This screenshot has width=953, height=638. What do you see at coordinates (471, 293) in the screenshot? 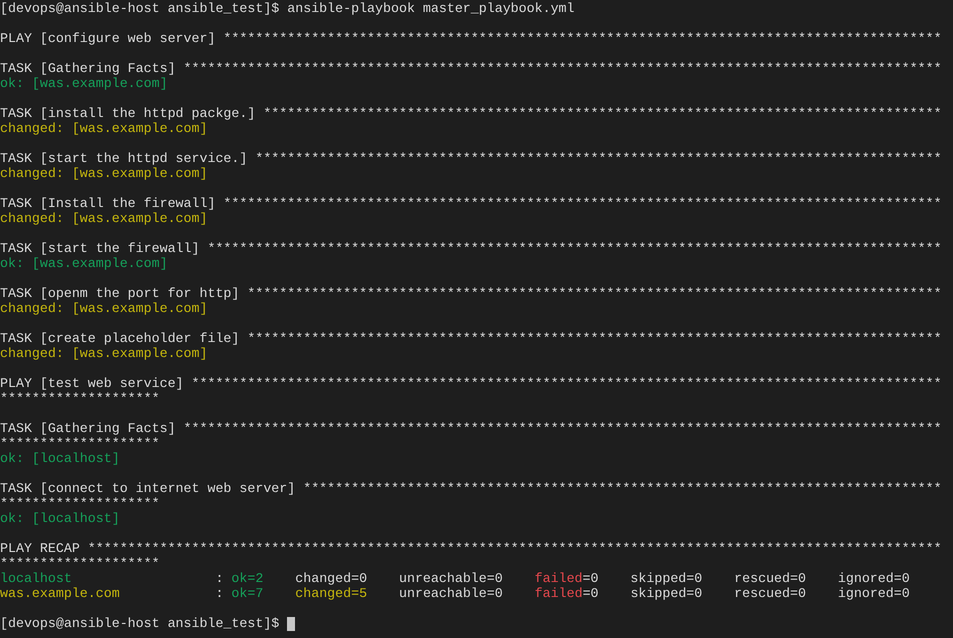
I see `output-text: TASK [openm the port for http] ***************************************************************************************` at bounding box center [471, 293].